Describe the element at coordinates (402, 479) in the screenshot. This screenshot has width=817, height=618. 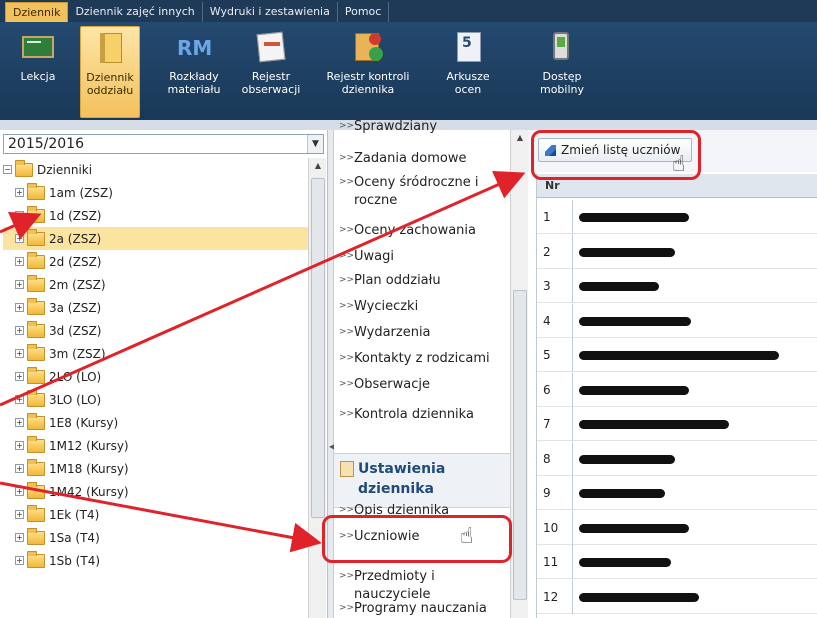
I see `settings-section-title: Ustawienia dziennika` at that location.